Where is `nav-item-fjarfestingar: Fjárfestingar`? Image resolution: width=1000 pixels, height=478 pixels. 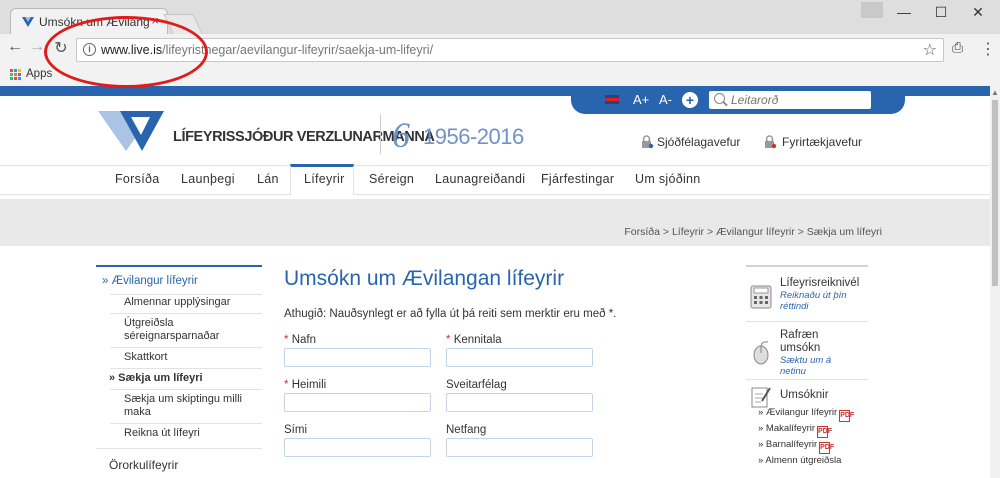
nav-item-fjarfestingar: Fjárfestingar is located at coordinates (577, 179).